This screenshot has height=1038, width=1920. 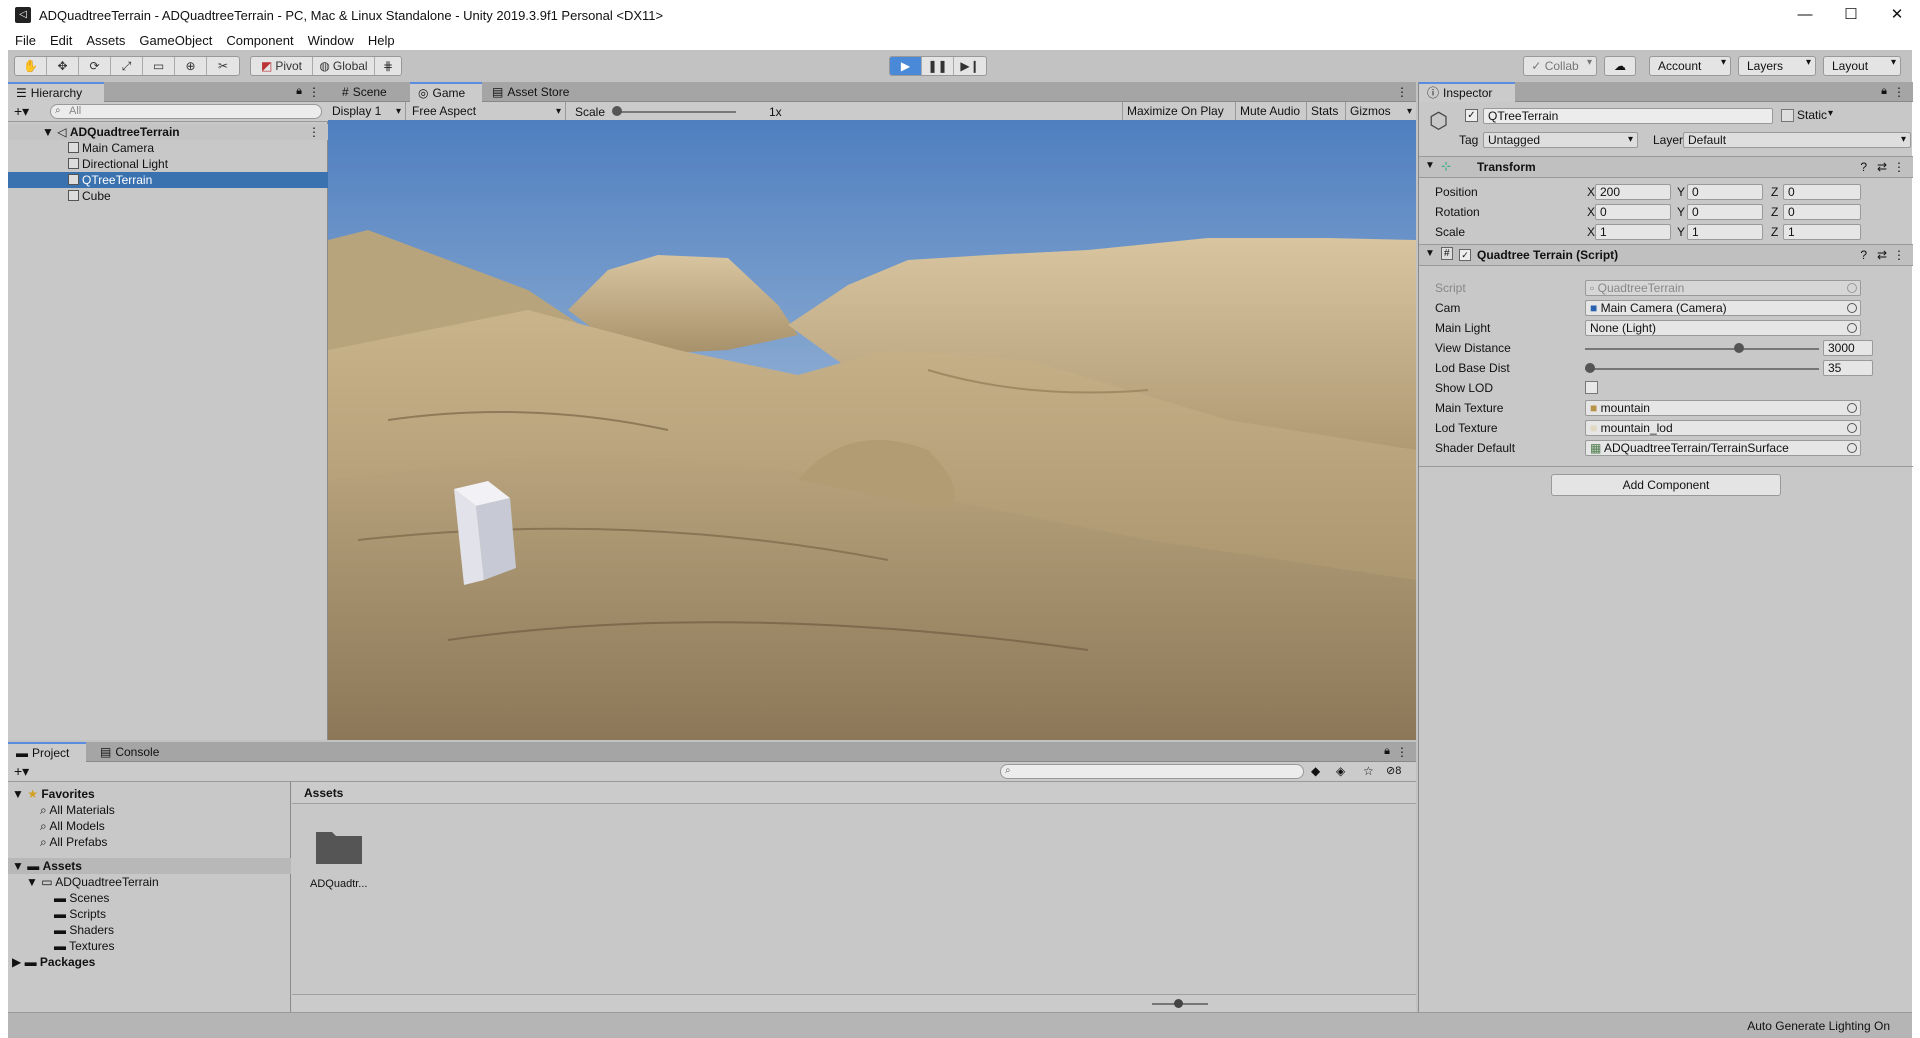 What do you see at coordinates (323, 793) in the screenshot?
I see `breadcrumb-assets: Assets` at bounding box center [323, 793].